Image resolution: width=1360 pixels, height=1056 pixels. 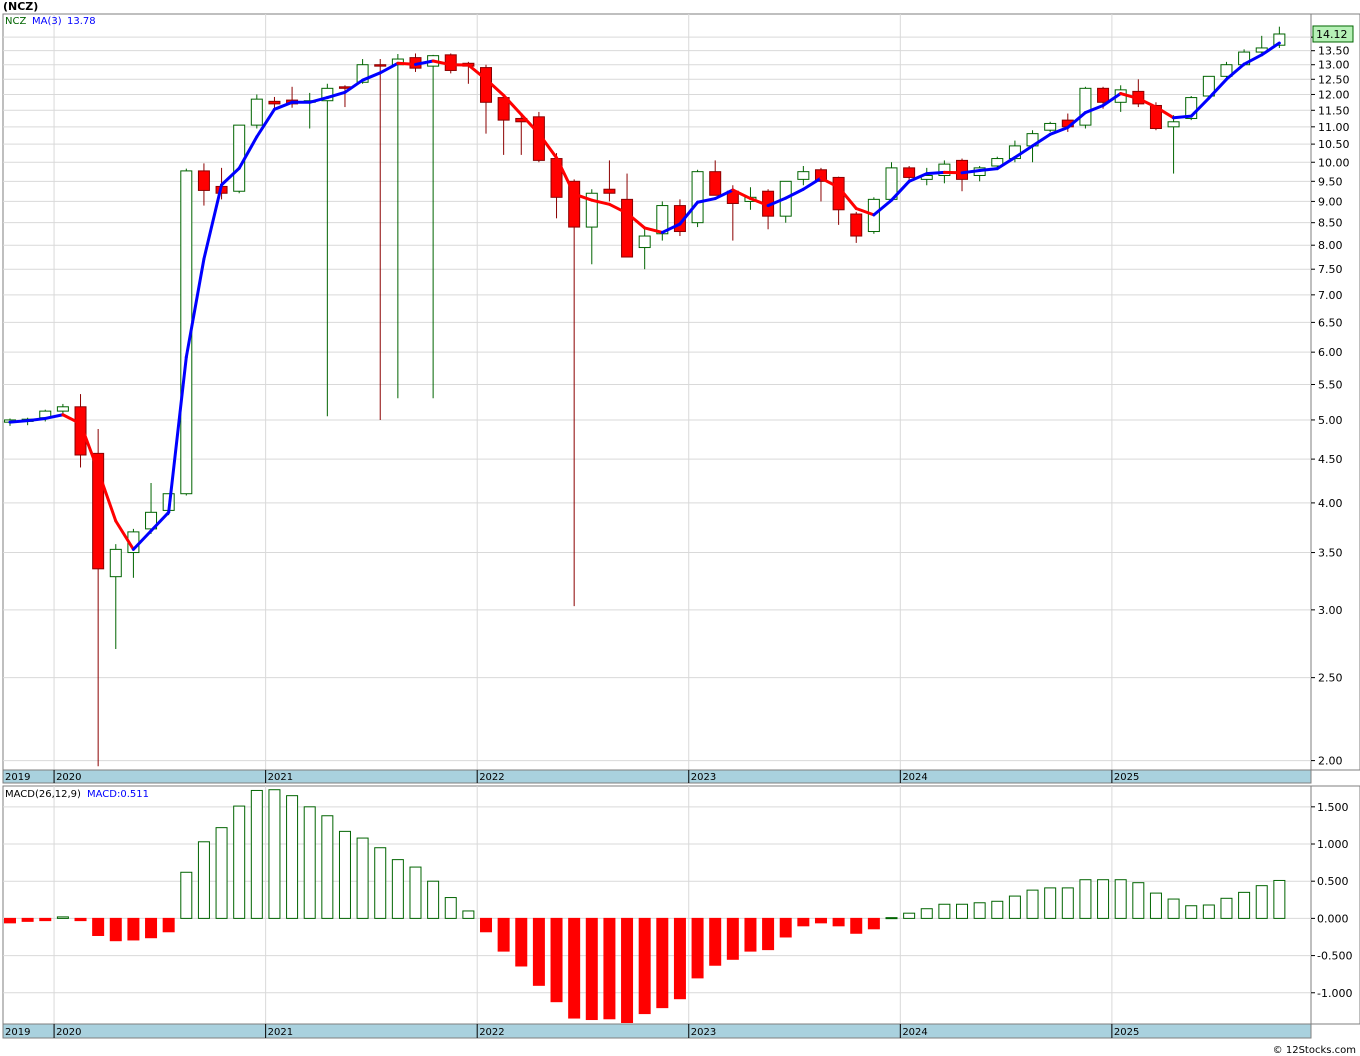 What do you see at coordinates (1334, 993) in the screenshot?
I see `macd-tick-label: -1.000` at bounding box center [1334, 993].